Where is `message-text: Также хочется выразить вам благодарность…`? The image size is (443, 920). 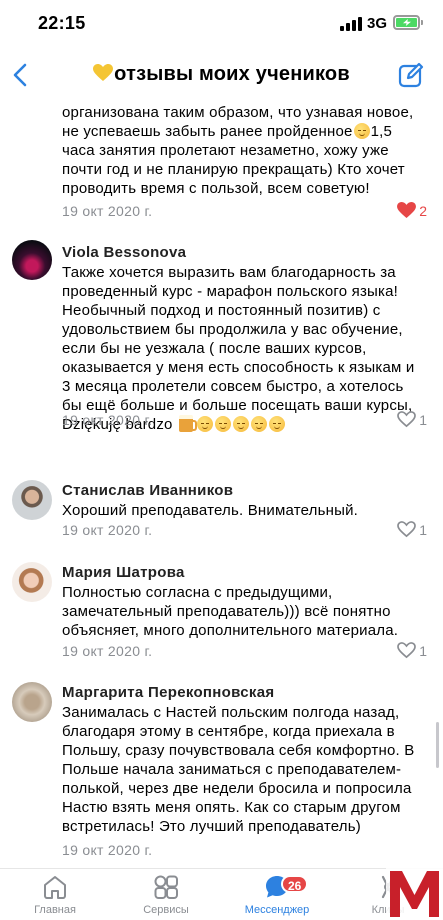 message-text: Также хочется выразить вам благодарность… is located at coordinates (239, 348).